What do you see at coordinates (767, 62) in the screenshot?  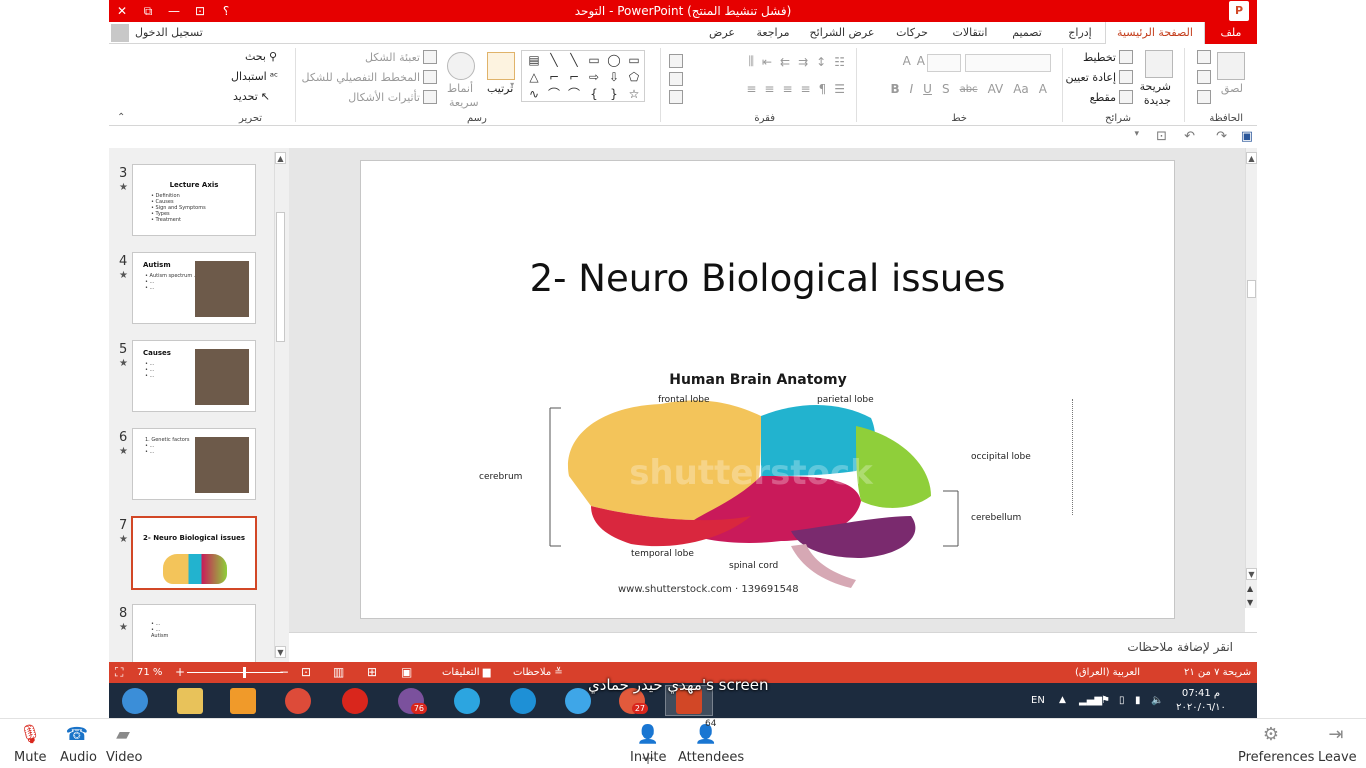 I see `rtl-icon: ⇤` at bounding box center [767, 62].